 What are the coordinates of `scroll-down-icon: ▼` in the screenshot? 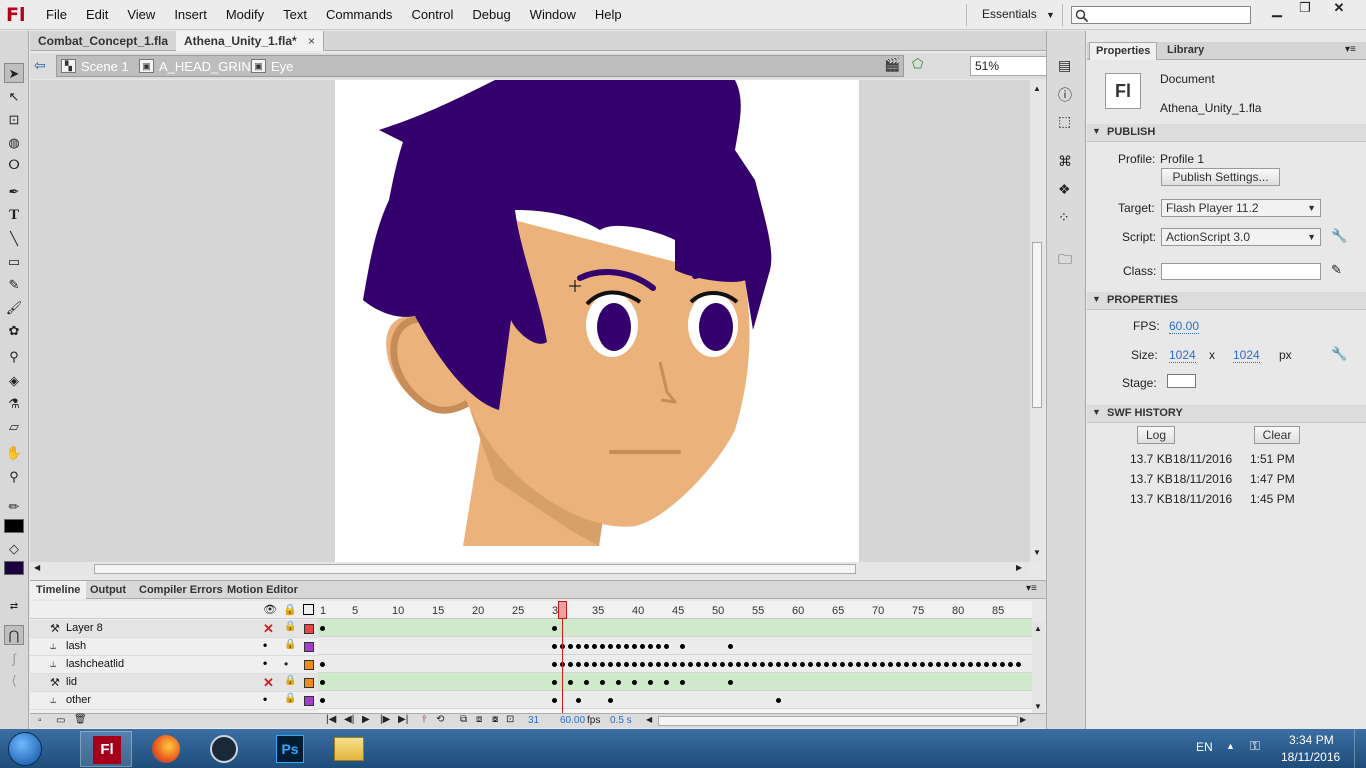 It's located at (1038, 706).